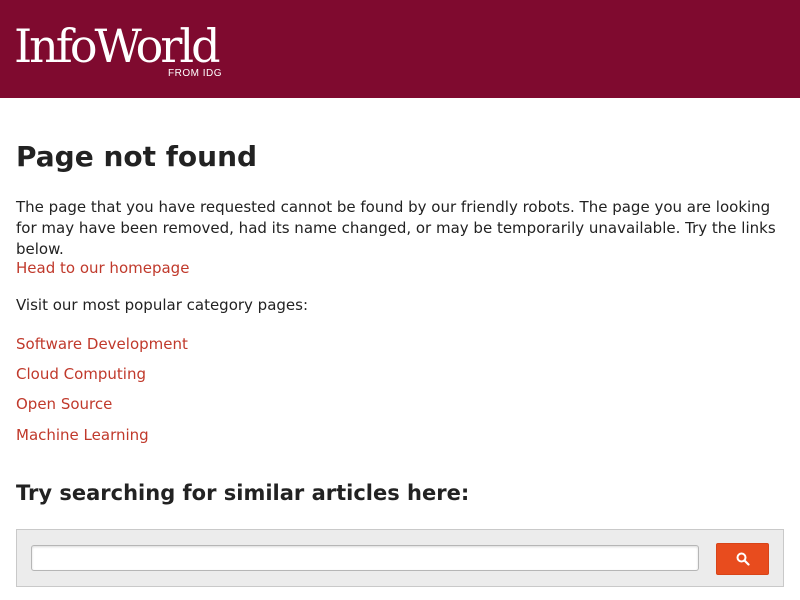 This screenshot has width=800, height=600. Describe the element at coordinates (243, 493) in the screenshot. I see `search-heading: Try searching for similar articles here:` at that location.